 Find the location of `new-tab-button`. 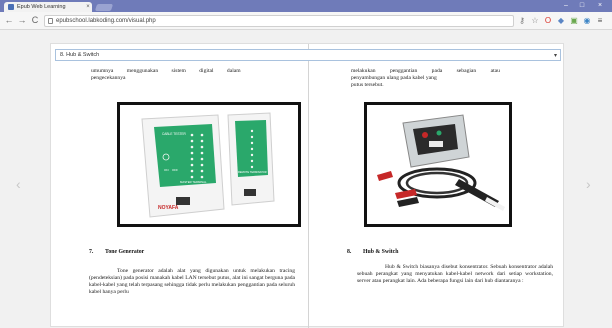

new-tab-button is located at coordinates (104, 7).